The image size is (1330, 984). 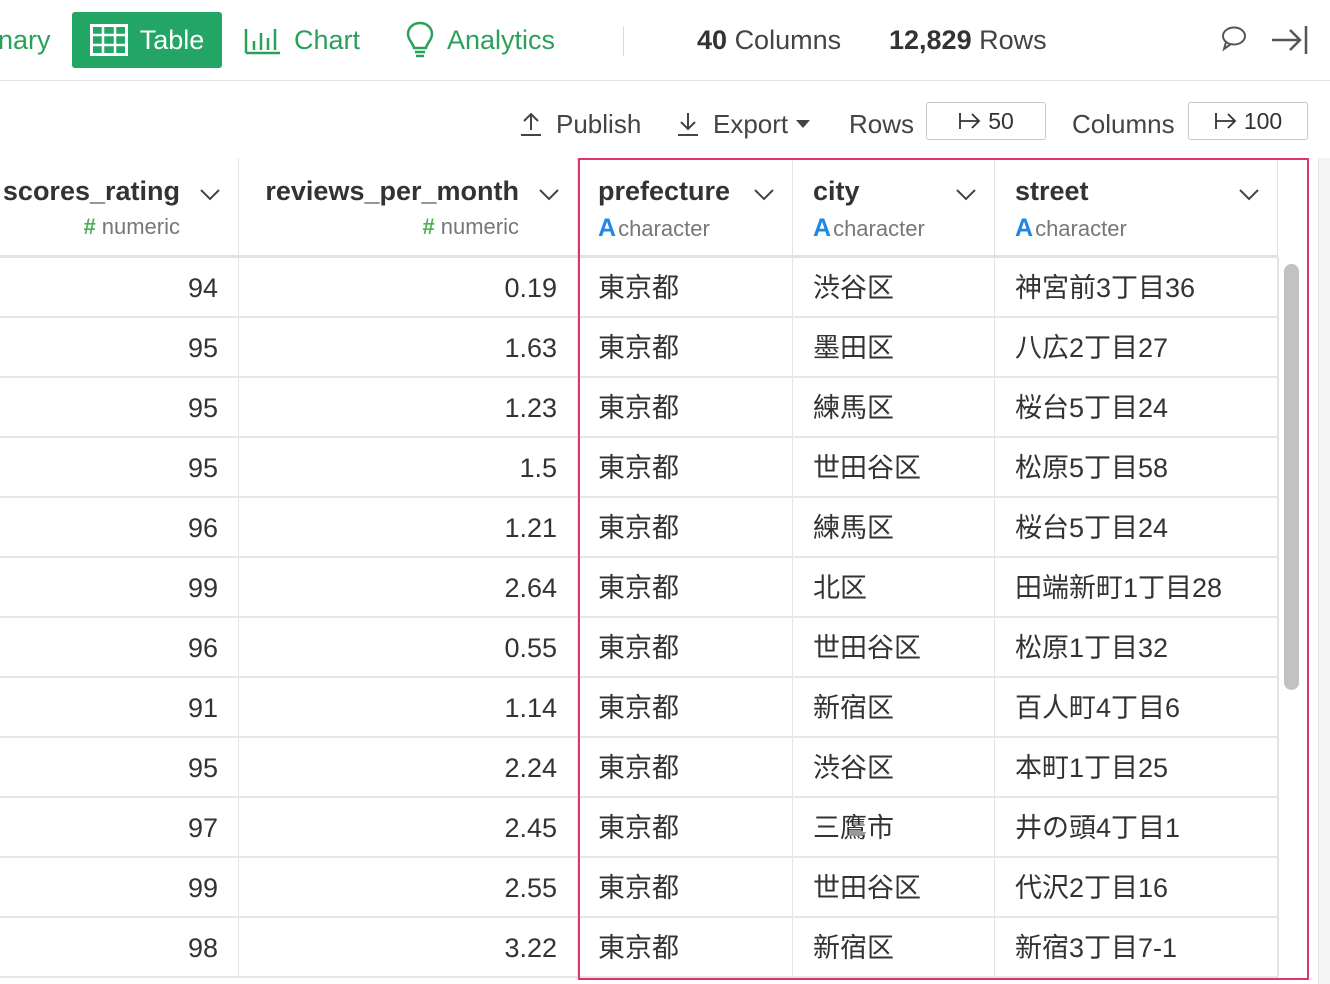 I want to click on tab-chart: Chart, so click(x=302, y=40).